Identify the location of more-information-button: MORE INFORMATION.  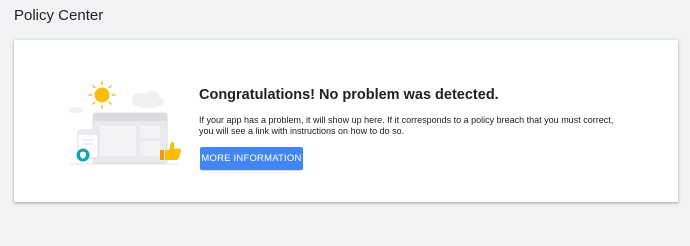
(251, 158).